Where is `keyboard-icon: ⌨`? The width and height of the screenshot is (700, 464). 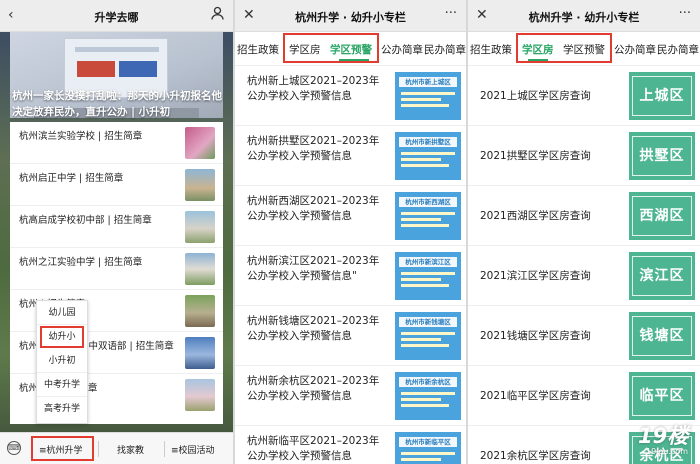 keyboard-icon: ⌨ is located at coordinates (14, 448).